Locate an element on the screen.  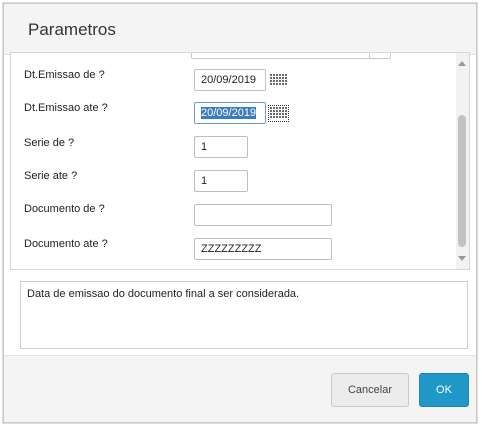
dt-emissao-de-input: 20/09/2019 is located at coordinates (230, 80).